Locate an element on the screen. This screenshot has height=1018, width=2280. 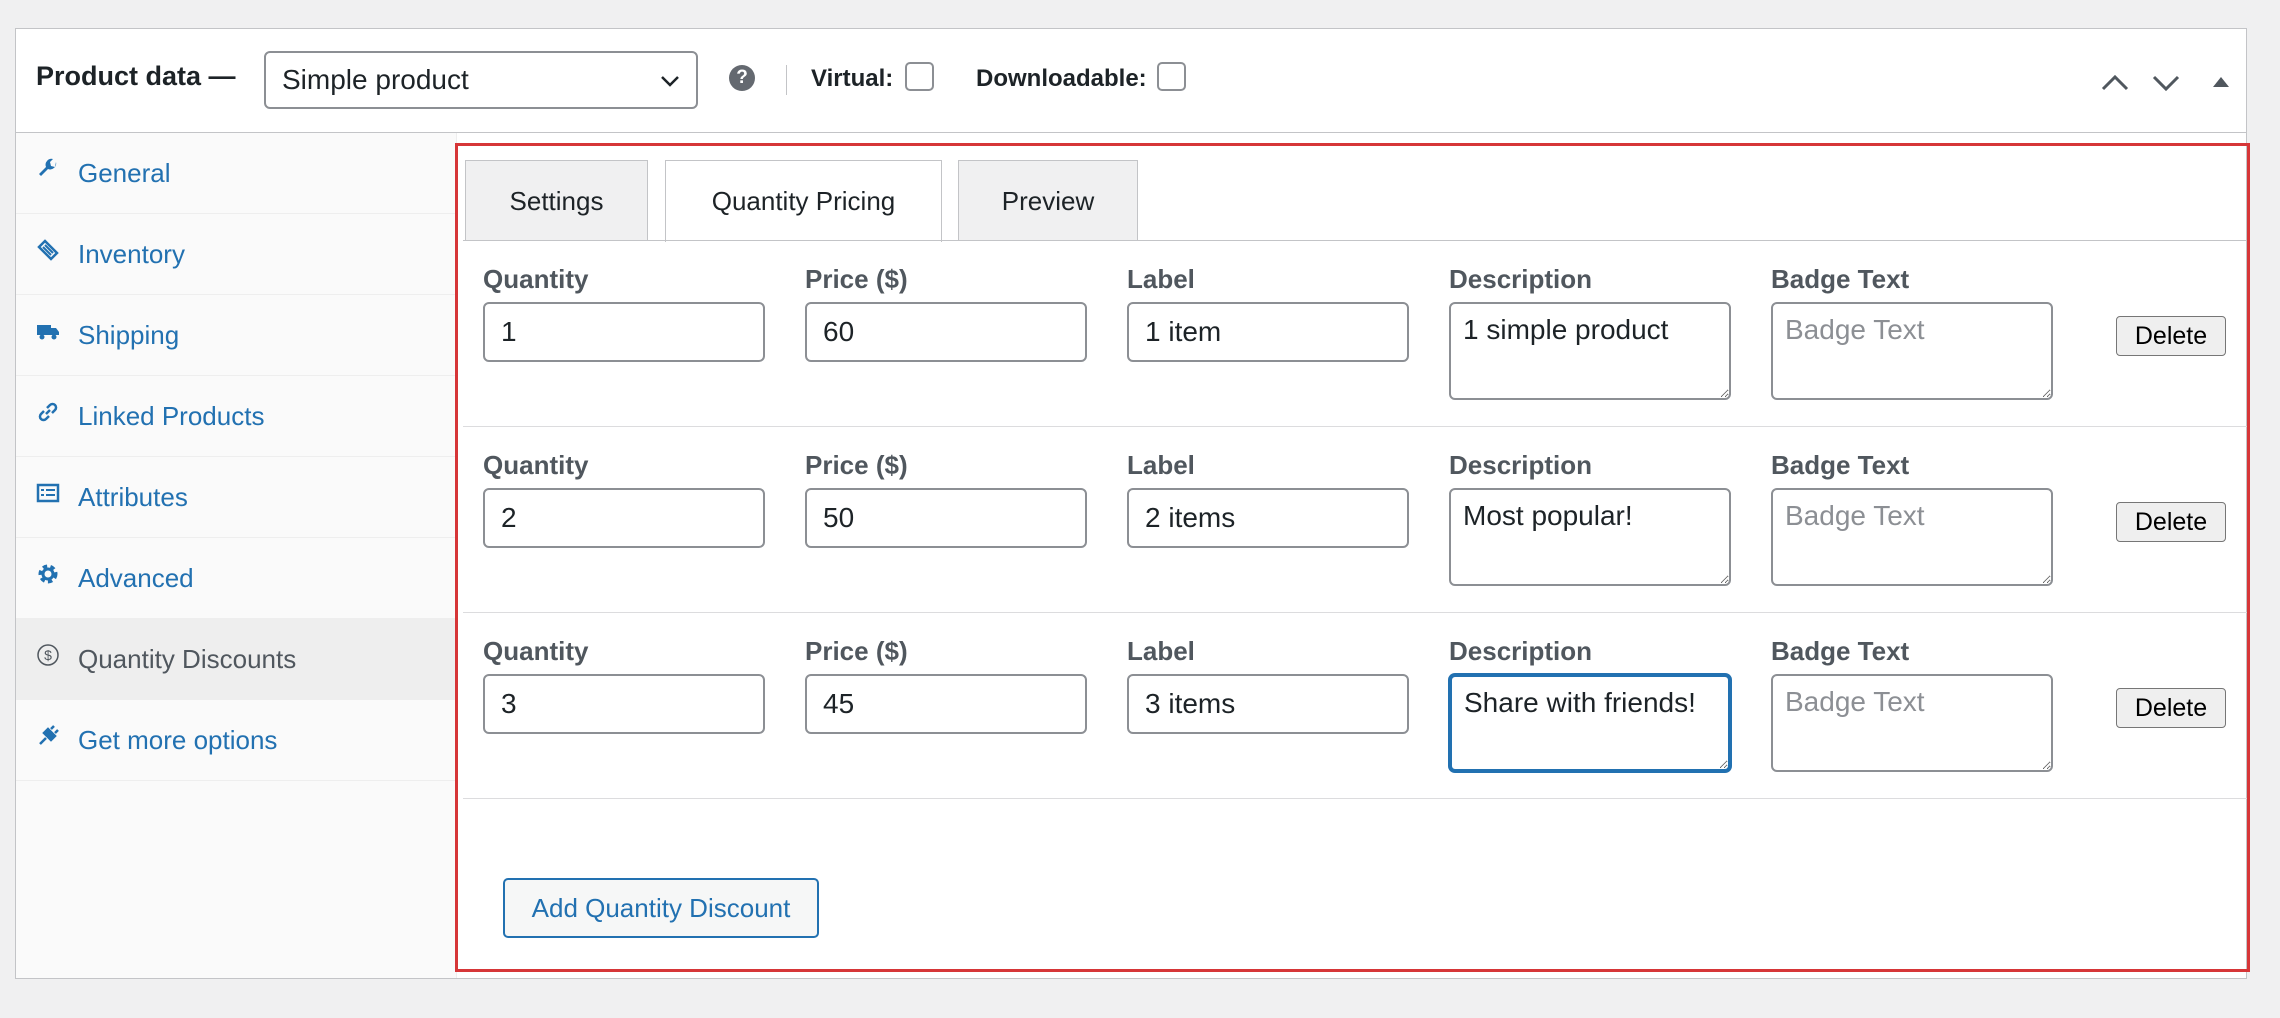
sidebar-item-advanced: Advanced is located at coordinates (236, 578).